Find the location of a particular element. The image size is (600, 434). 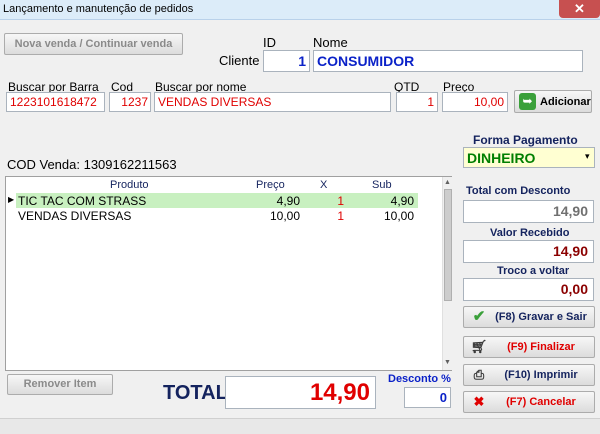

total-value-field: 14,90 is located at coordinates (300, 392).